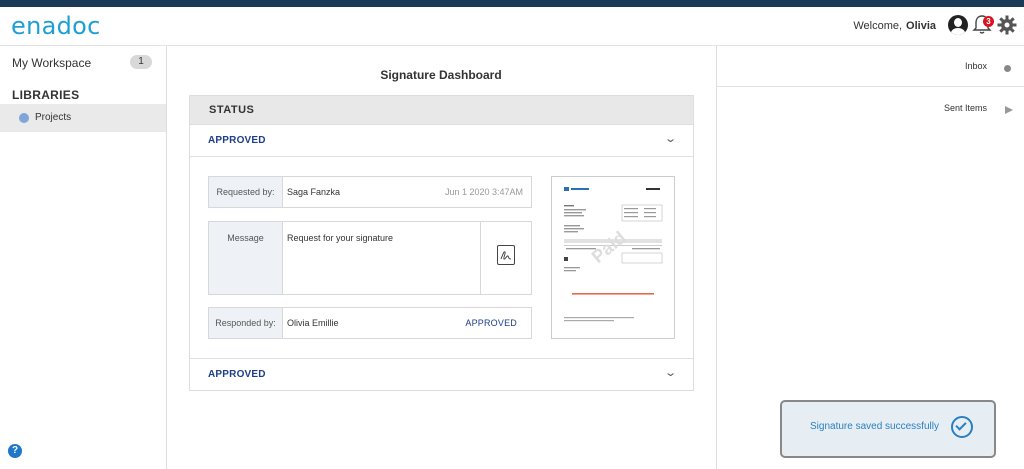  What do you see at coordinates (370, 323) in the screenshot?
I see `responded-by-row: Responded by: Olivia Emillie APPROVED` at bounding box center [370, 323].